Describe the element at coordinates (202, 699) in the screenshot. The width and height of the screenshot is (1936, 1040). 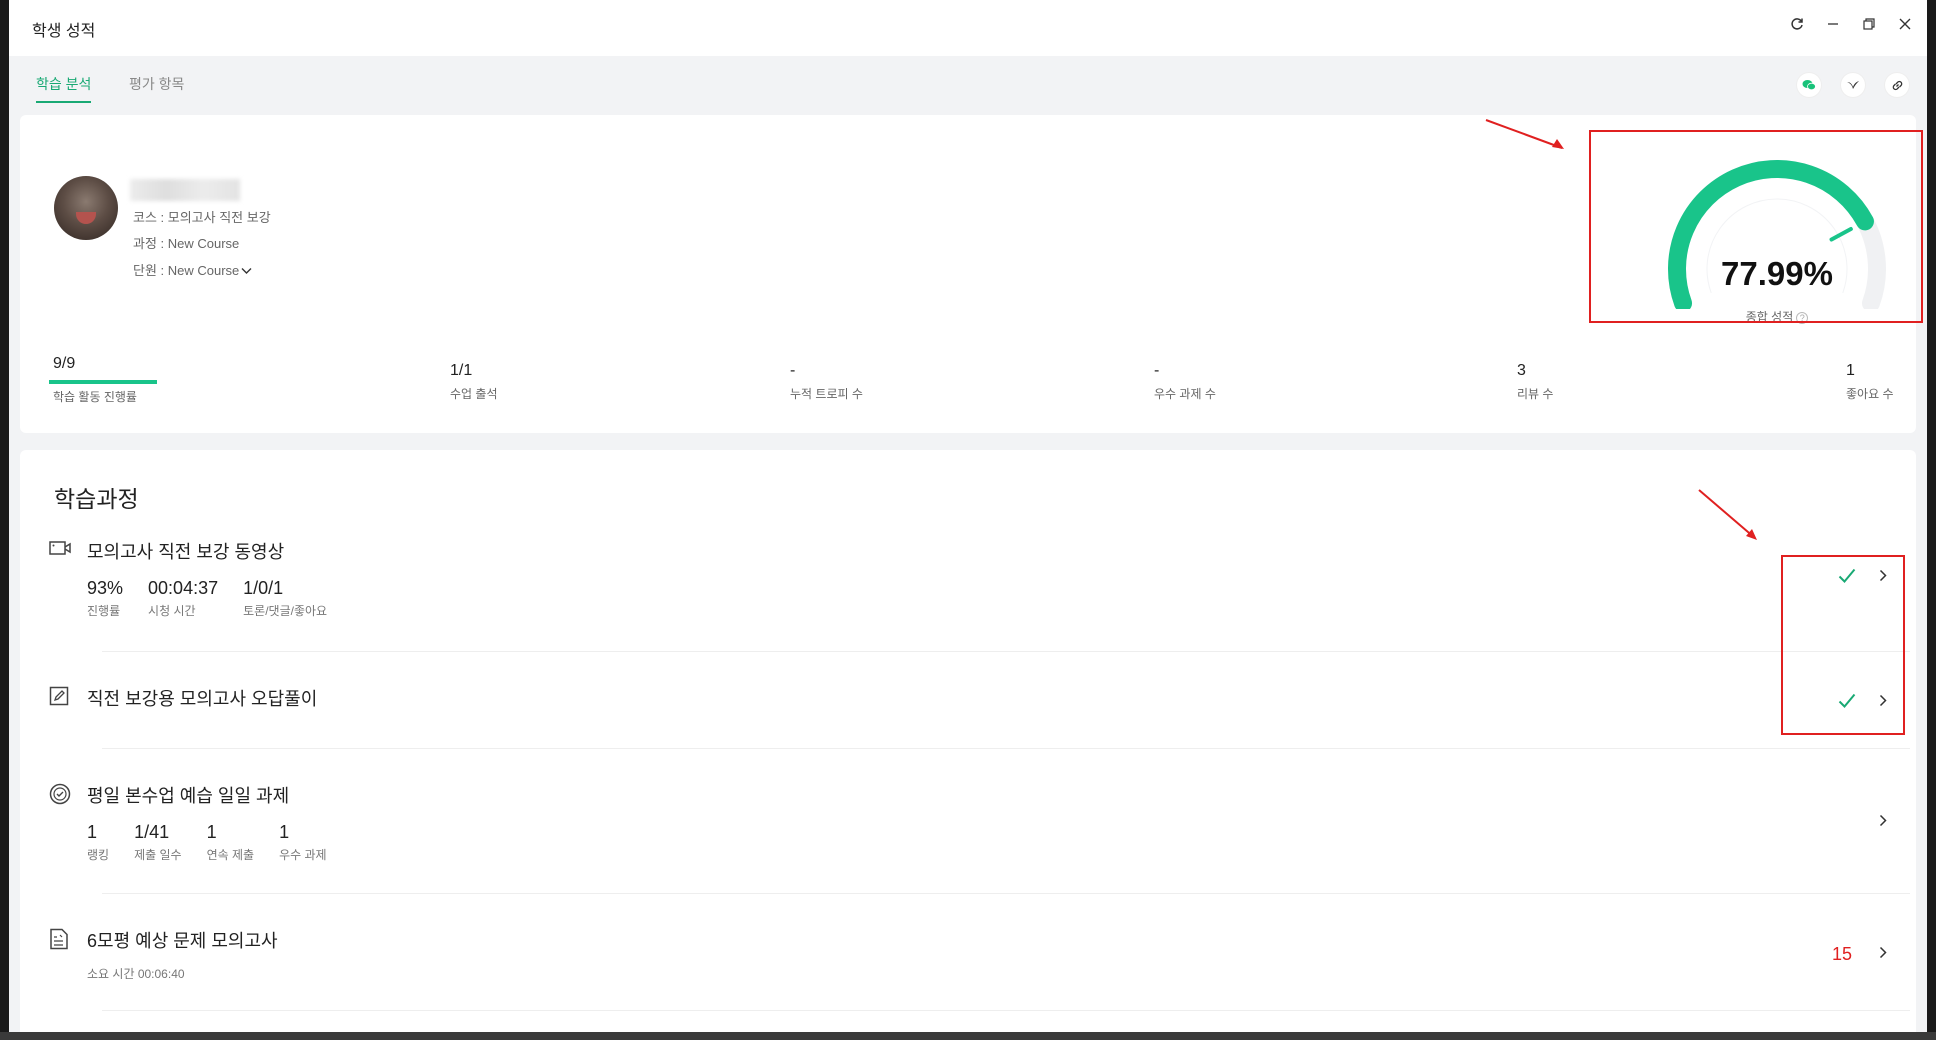
I see `course-item-title: 직전 보강용 모의고사 오답풀이` at that location.